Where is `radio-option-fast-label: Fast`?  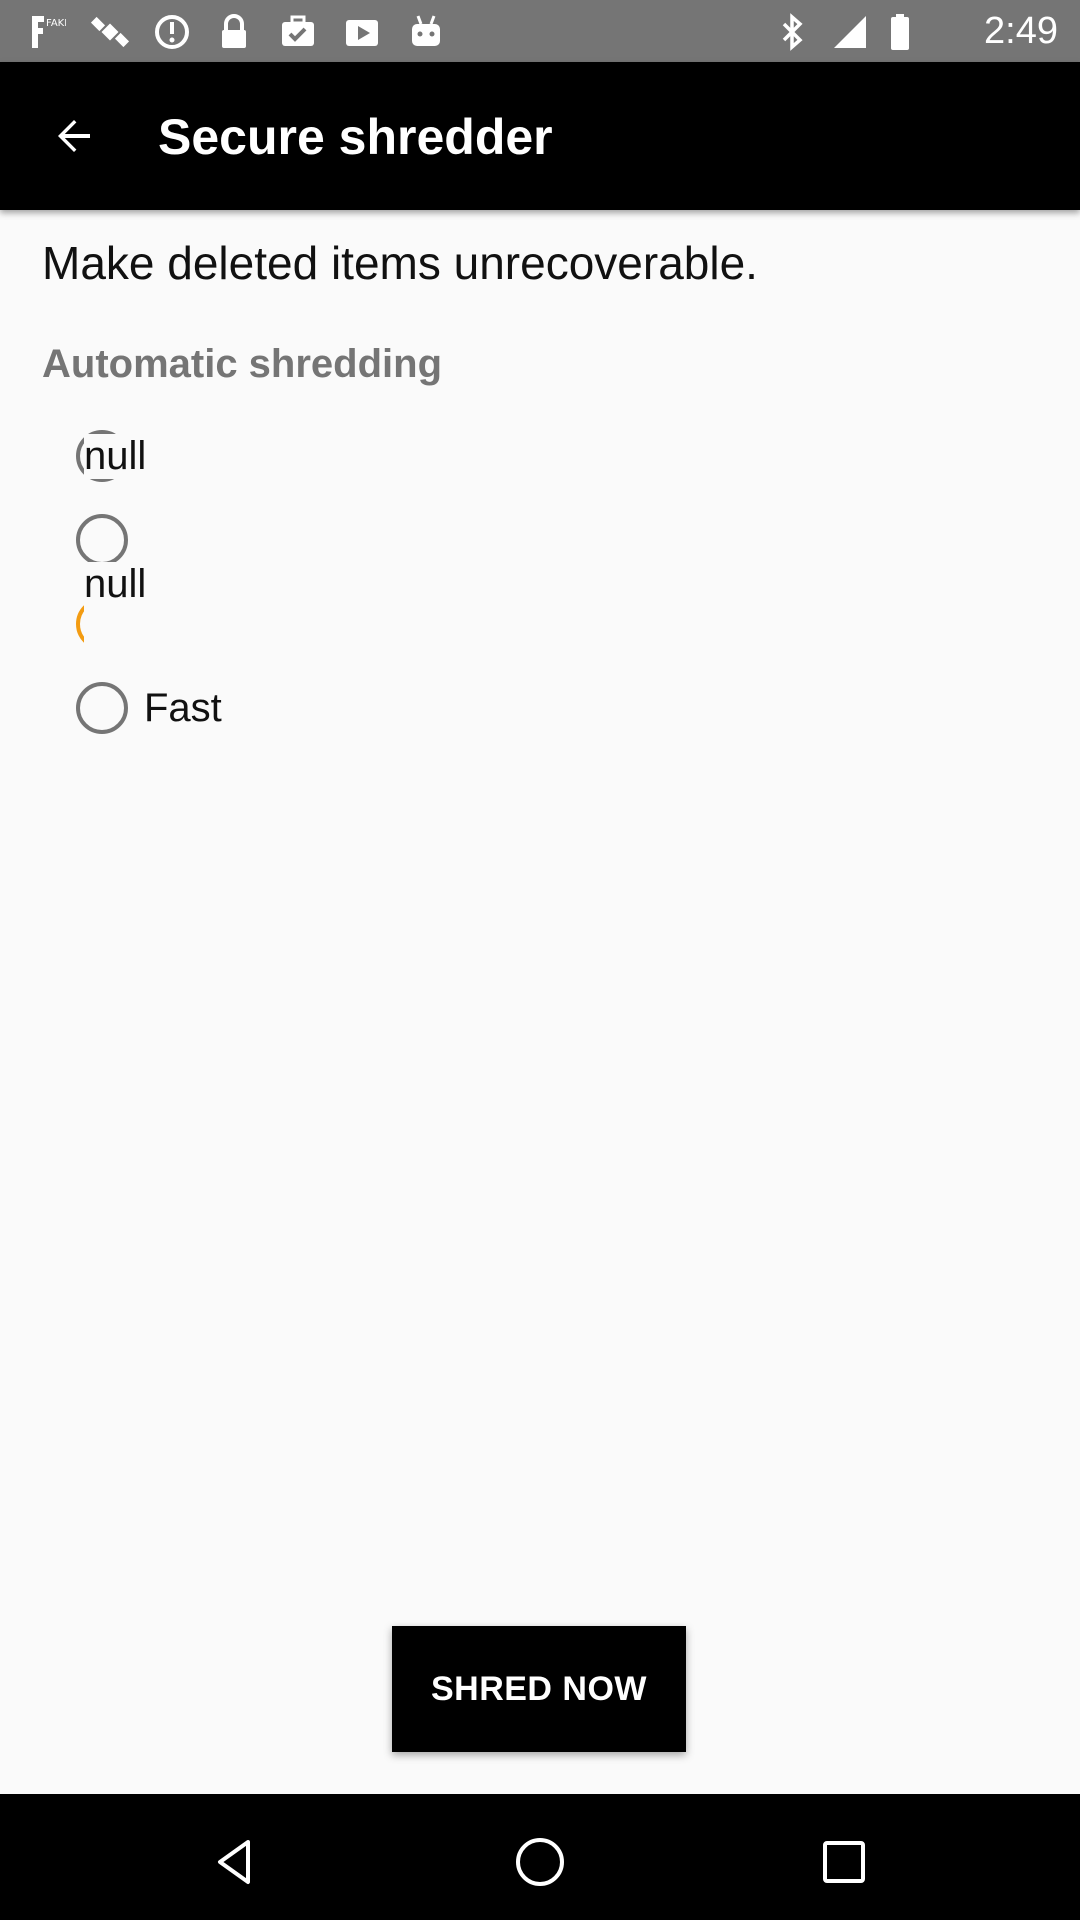 radio-option-fast-label: Fast is located at coordinates (183, 707).